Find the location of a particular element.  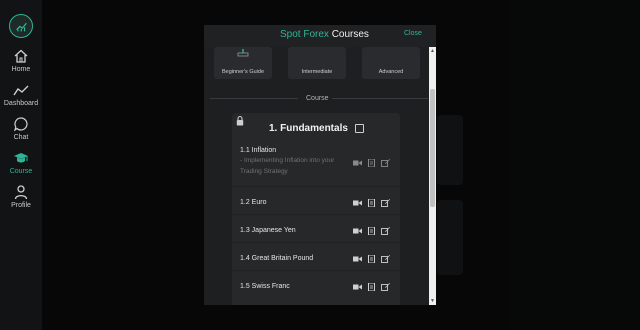

home-icon is located at coordinates (21, 56).